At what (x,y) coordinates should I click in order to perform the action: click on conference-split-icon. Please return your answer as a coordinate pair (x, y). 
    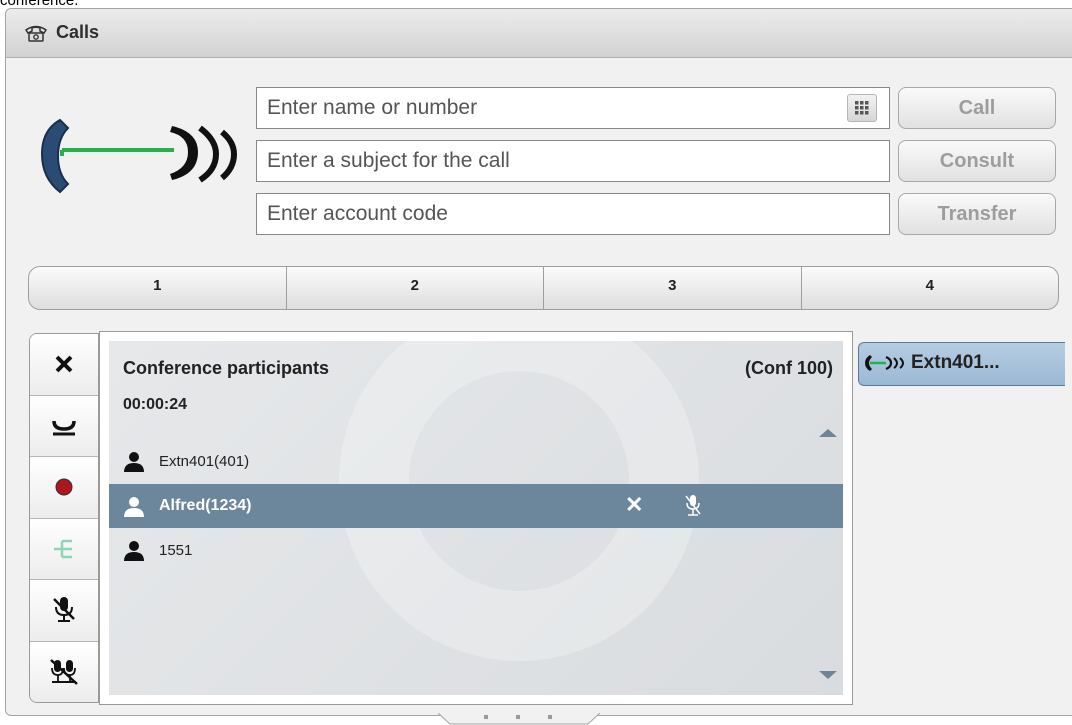
    Looking at the image, I should click on (63, 548).